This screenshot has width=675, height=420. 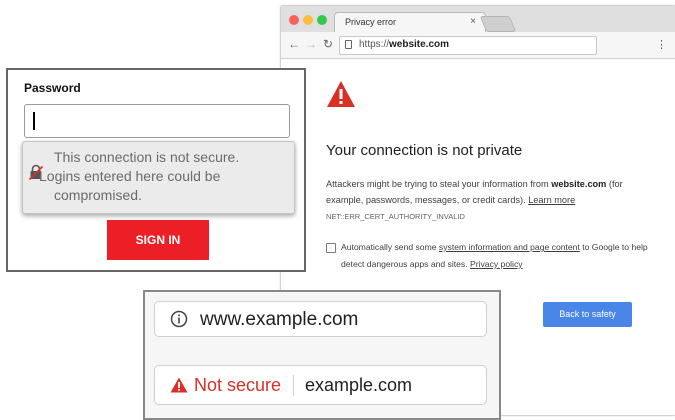 I want to click on tab-bar: Privacy error ×, so click(x=478, y=19).